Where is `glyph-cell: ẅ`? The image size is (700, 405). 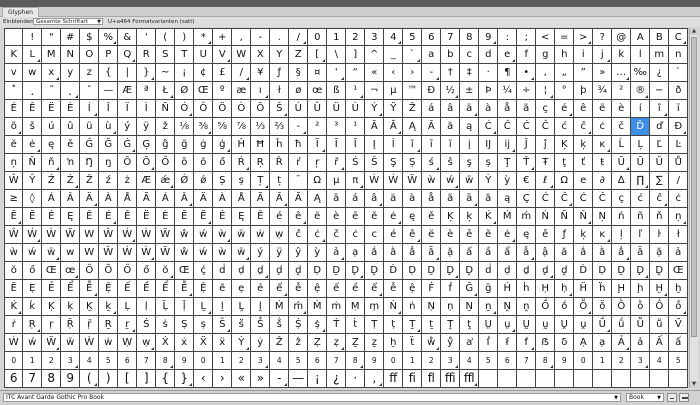 glyph-cell: ẅ is located at coordinates (70, 343).